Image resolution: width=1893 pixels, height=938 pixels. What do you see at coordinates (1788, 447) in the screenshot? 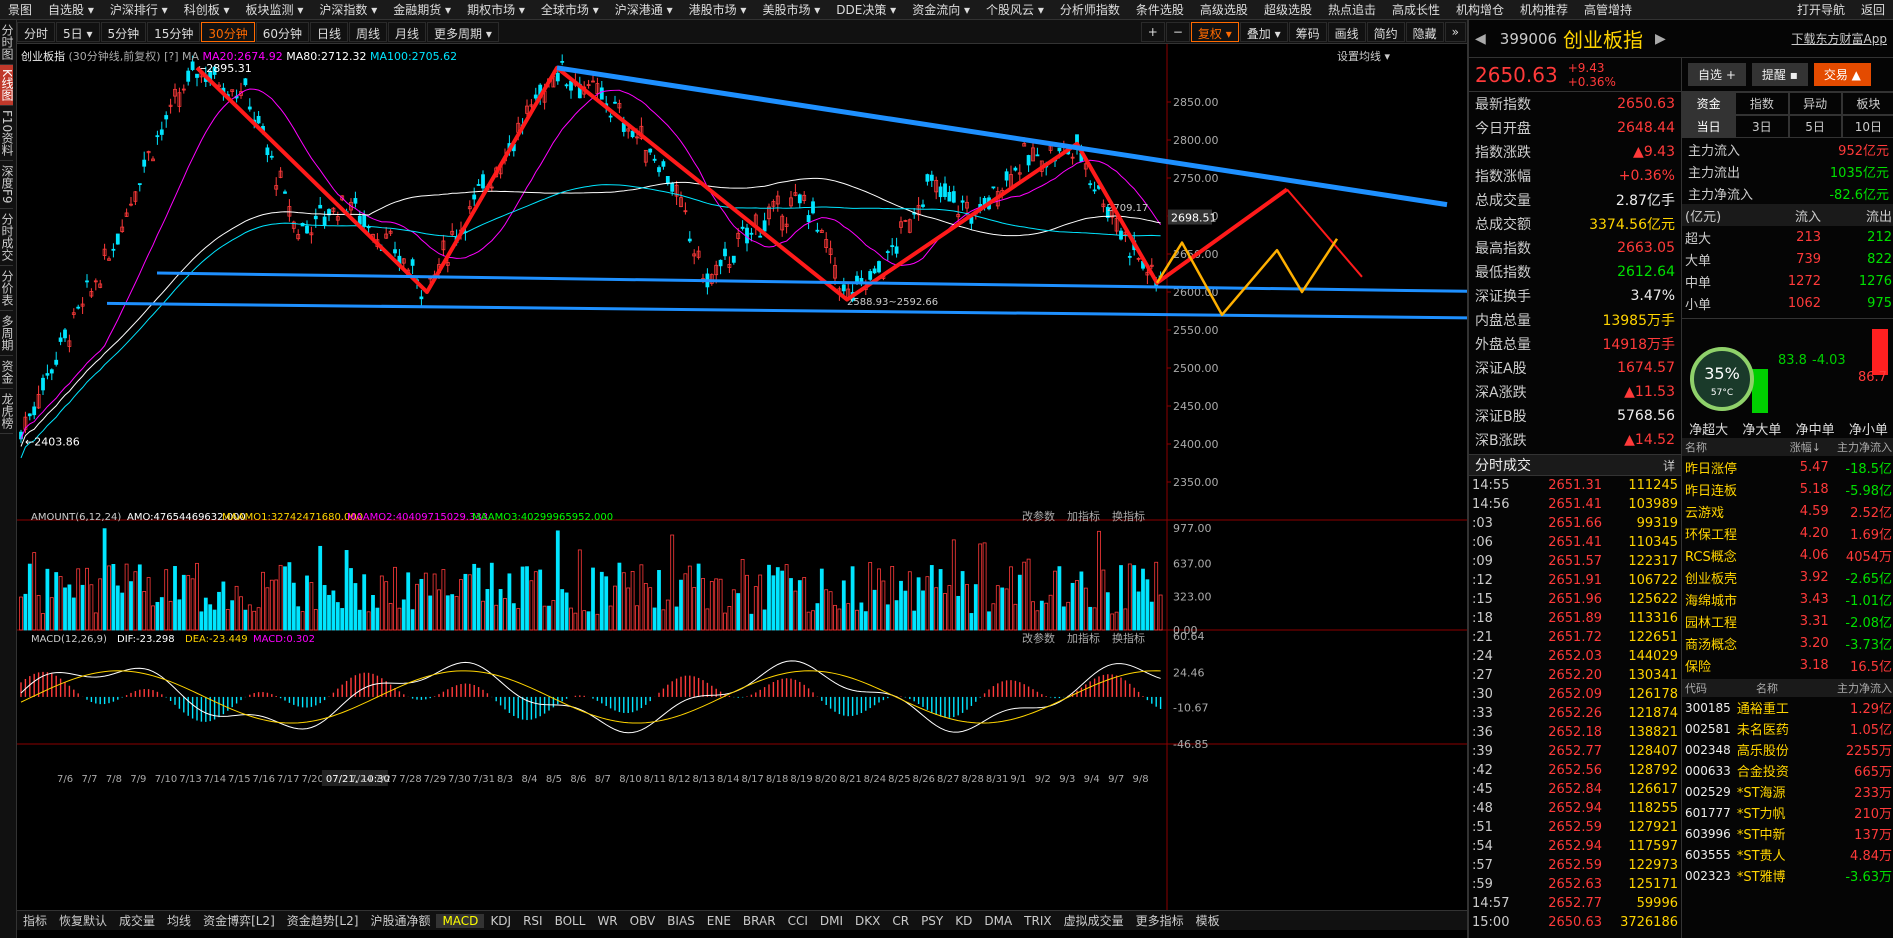
I see `sector-header-cell: 涨幅↓` at bounding box center [1788, 447].